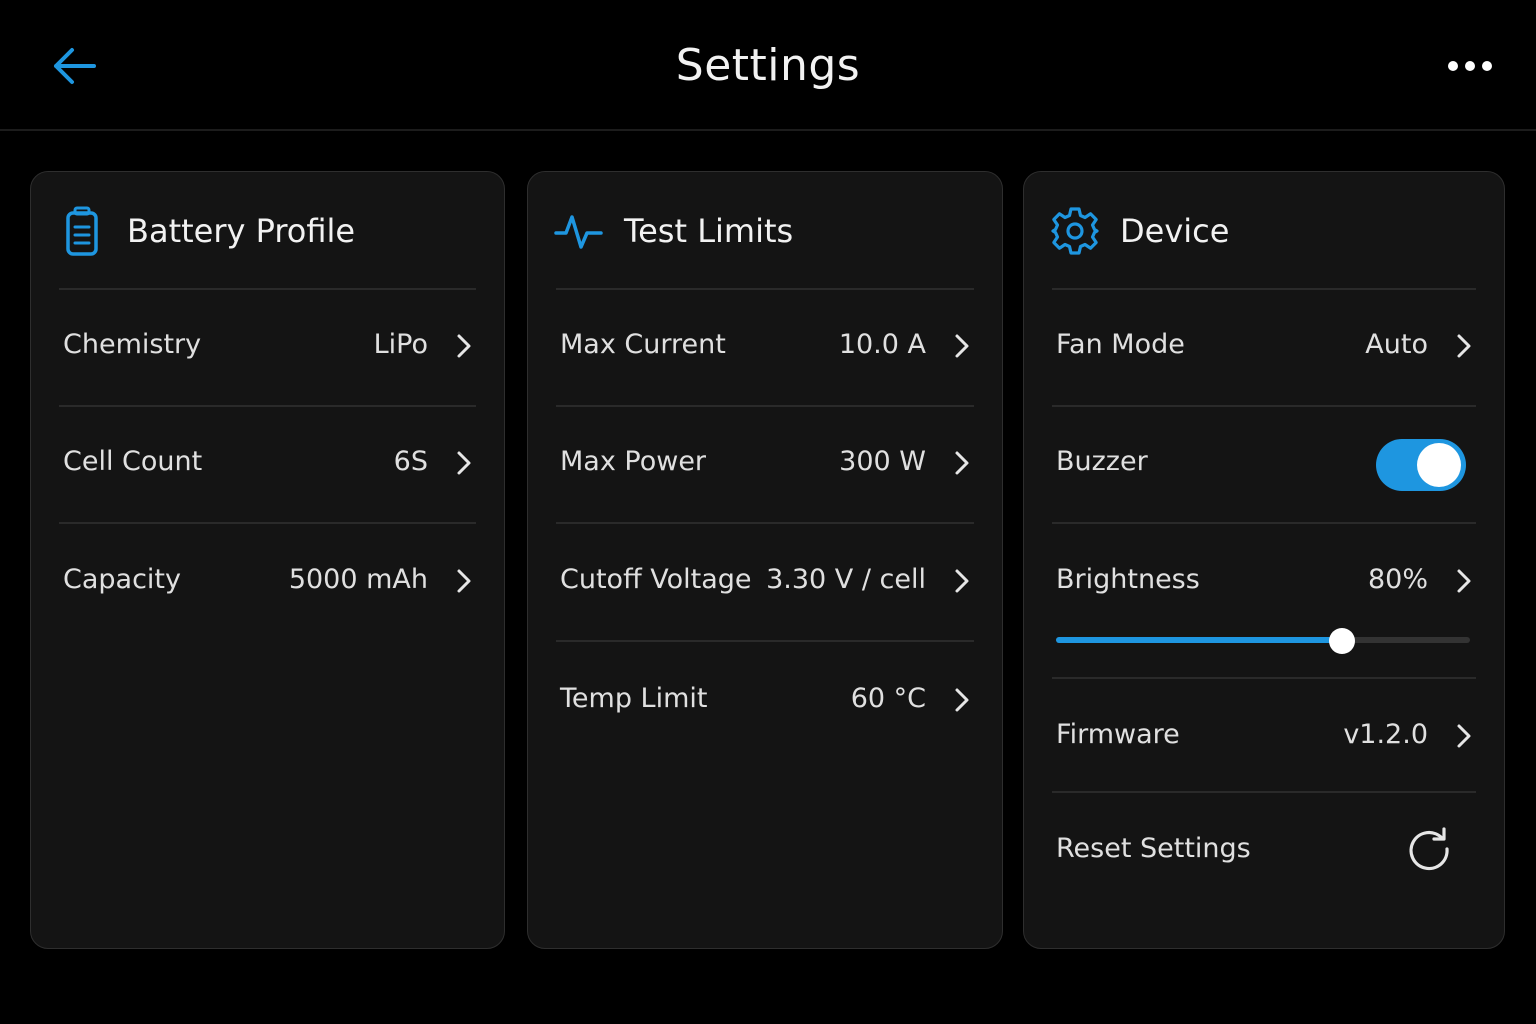  I want to click on gear-icon, so click(1075, 231).